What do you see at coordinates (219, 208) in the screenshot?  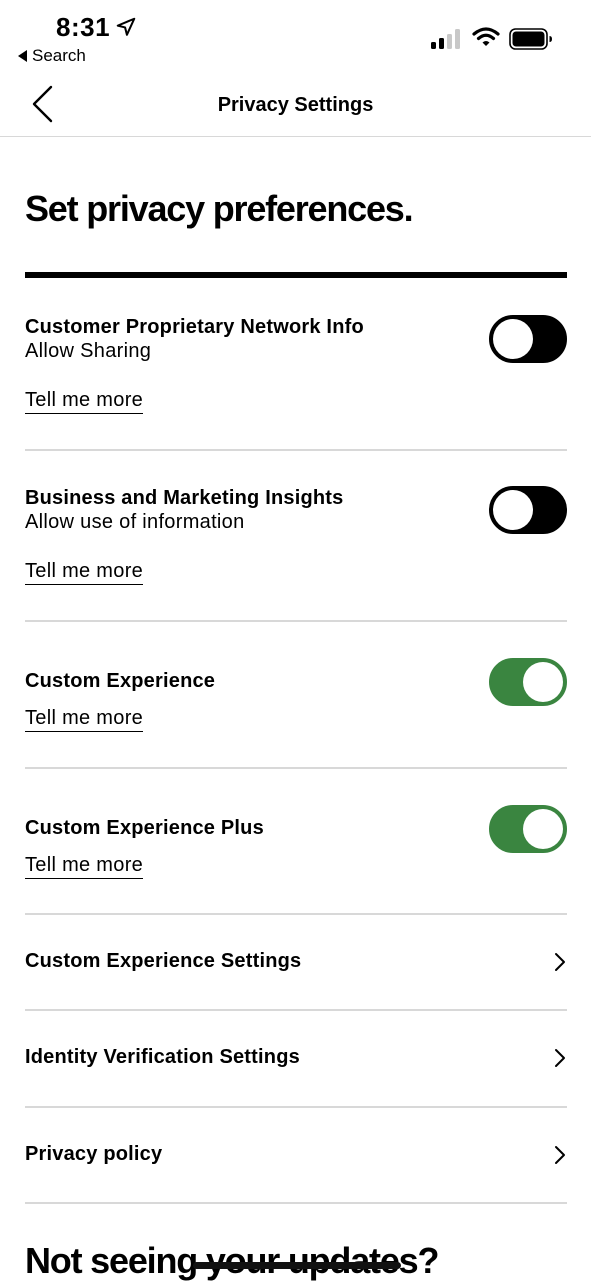 I see `page-heading: Set privacy preferences.` at bounding box center [219, 208].